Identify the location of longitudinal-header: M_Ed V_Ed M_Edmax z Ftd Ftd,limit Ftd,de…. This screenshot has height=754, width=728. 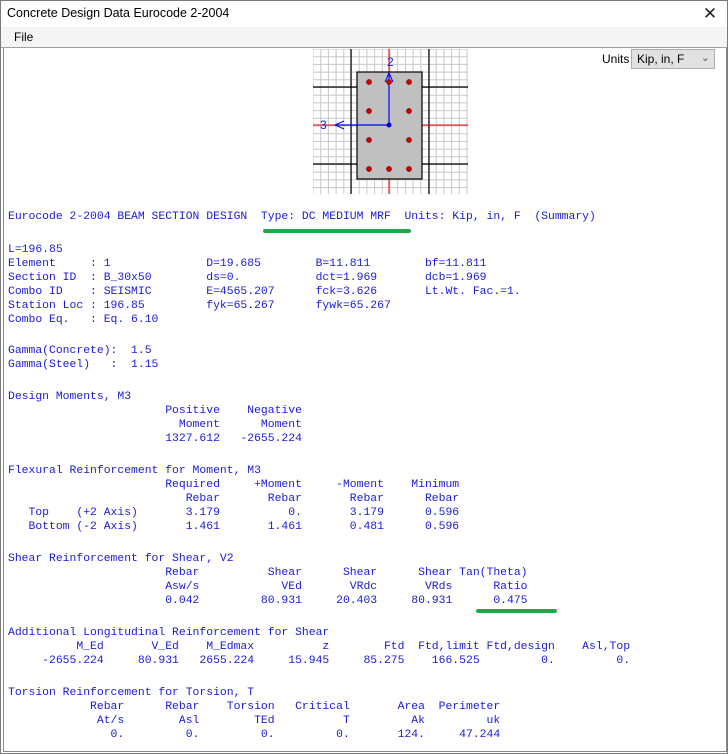
(319, 647).